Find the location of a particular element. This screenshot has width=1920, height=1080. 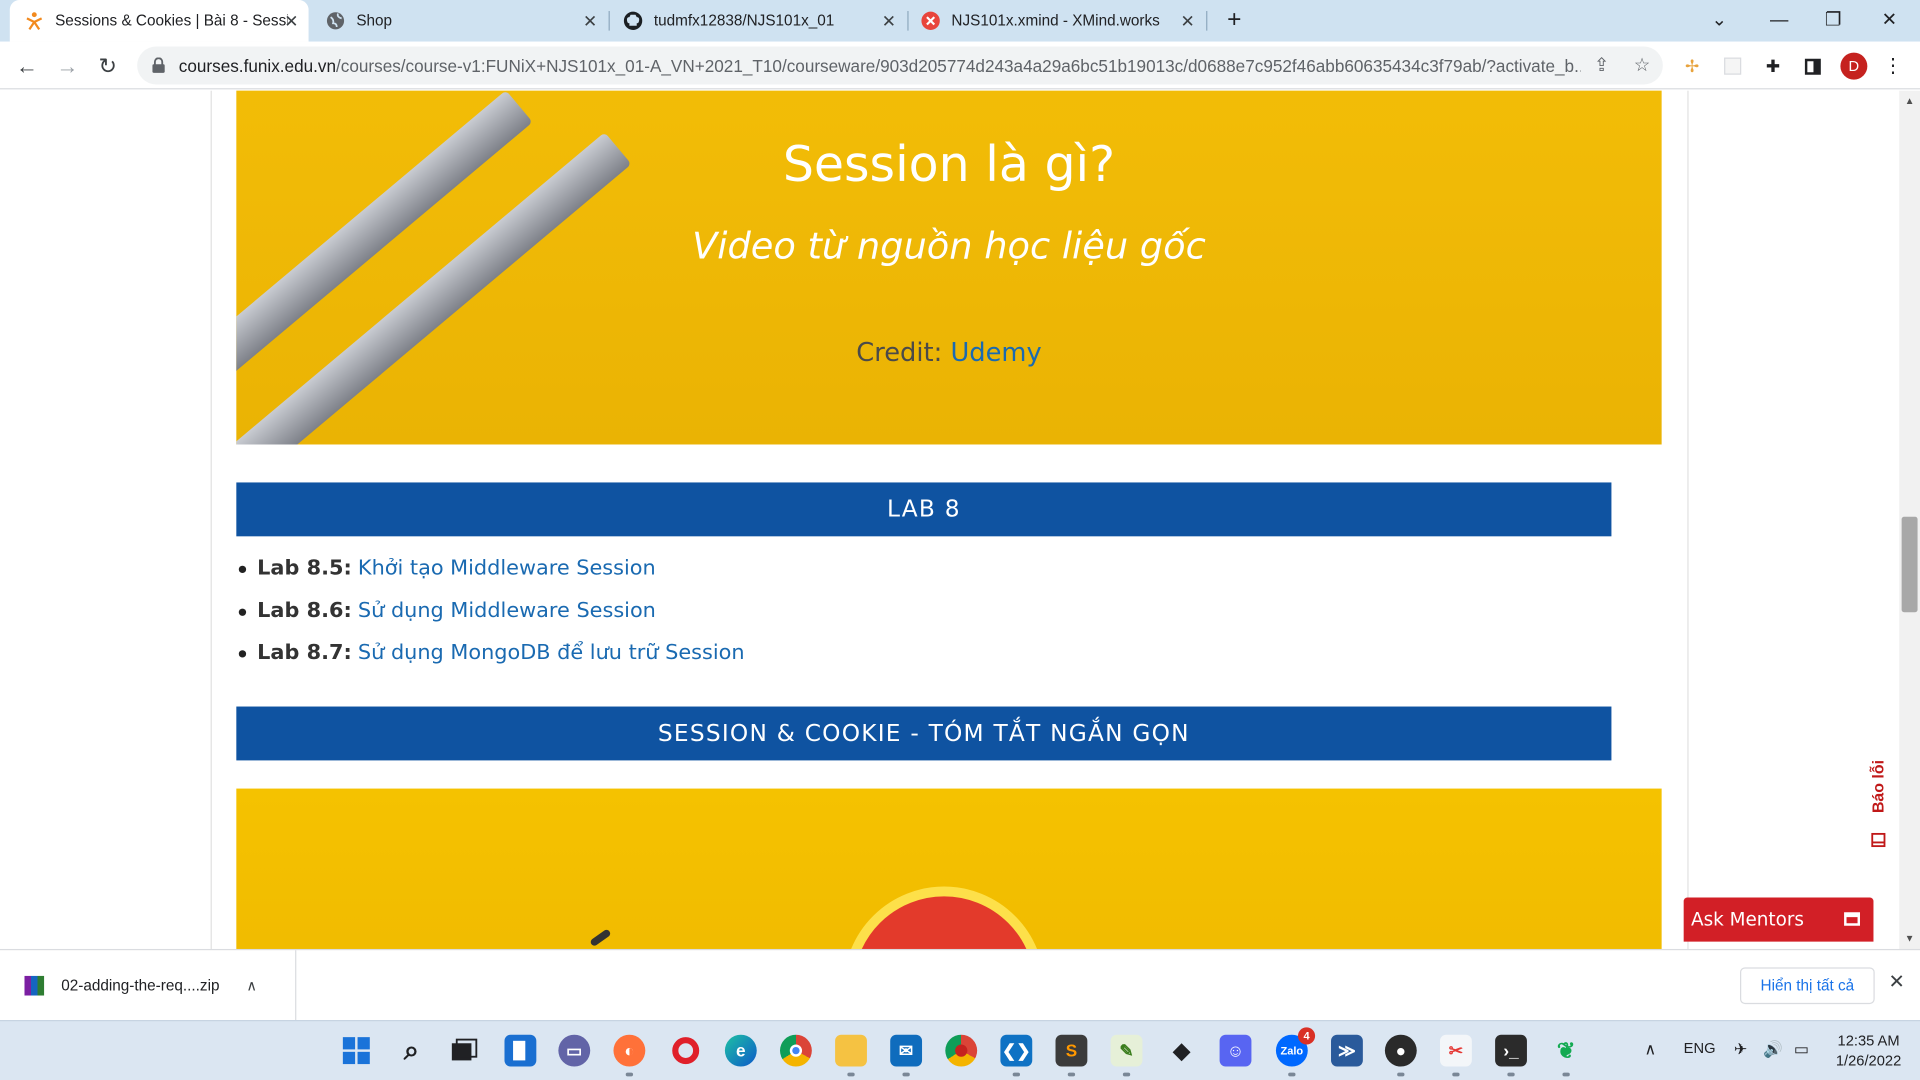

scroll-down-arrow-icon: ▼ is located at coordinates (1909, 938).